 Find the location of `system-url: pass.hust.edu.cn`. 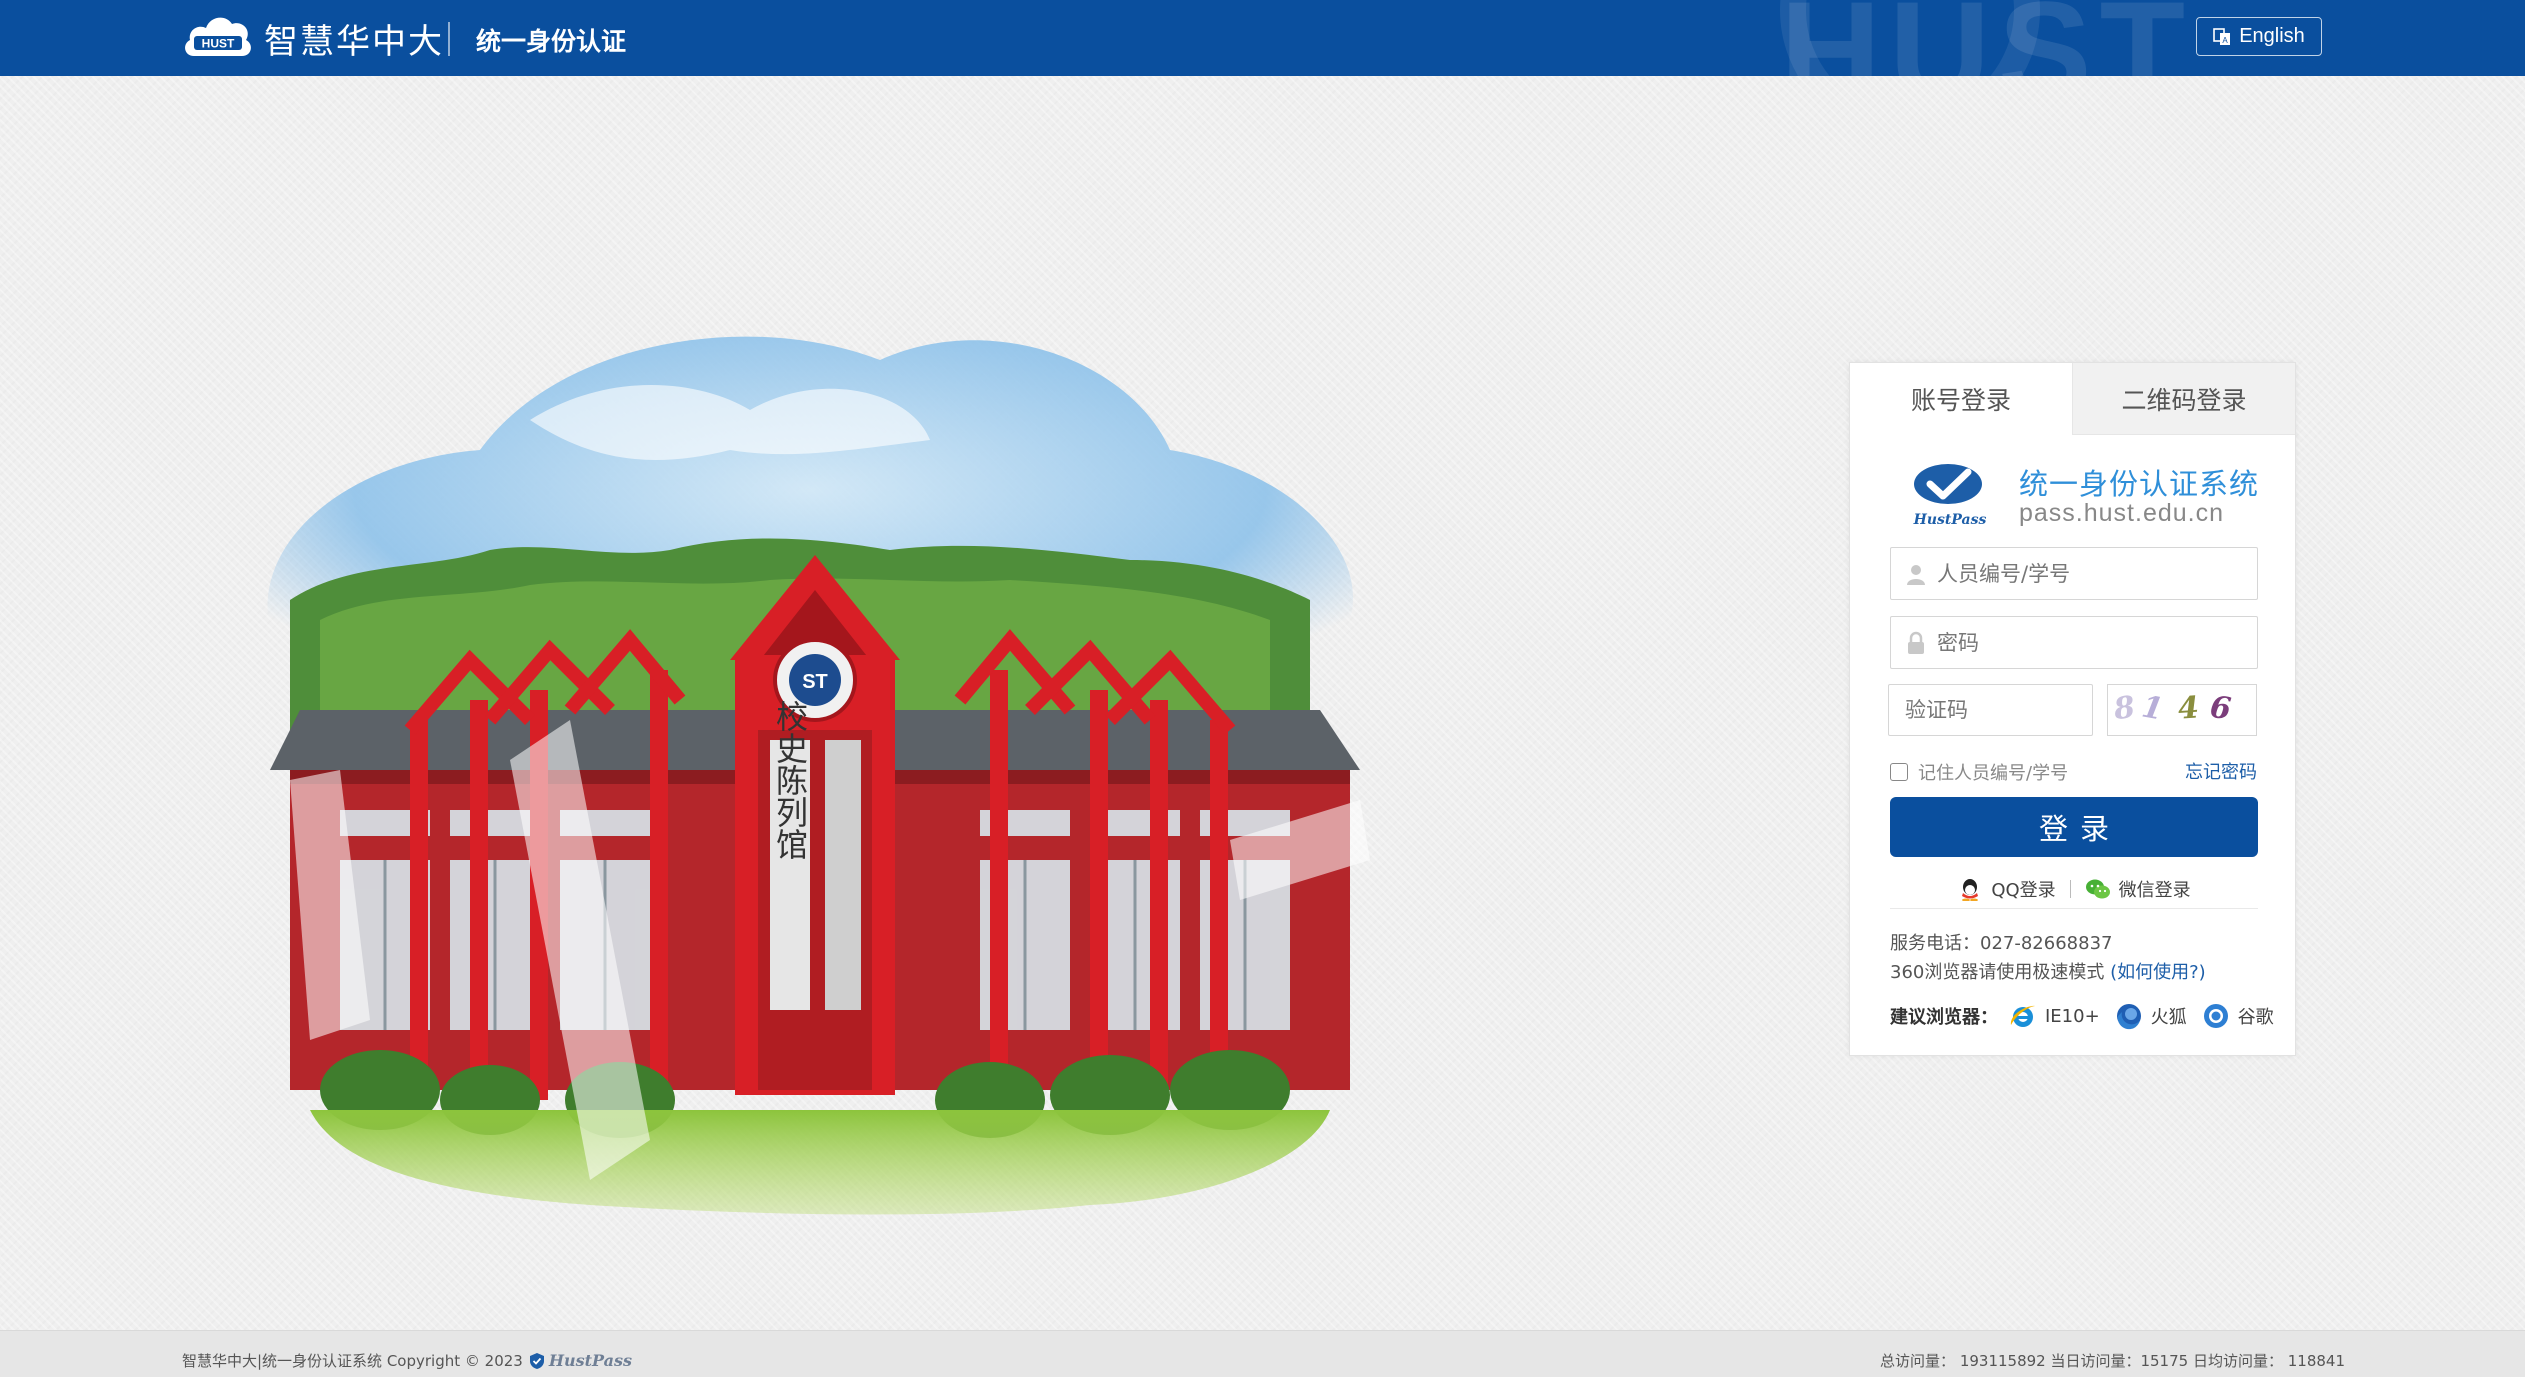

system-url: pass.hust.edu.cn is located at coordinates (2122, 513).